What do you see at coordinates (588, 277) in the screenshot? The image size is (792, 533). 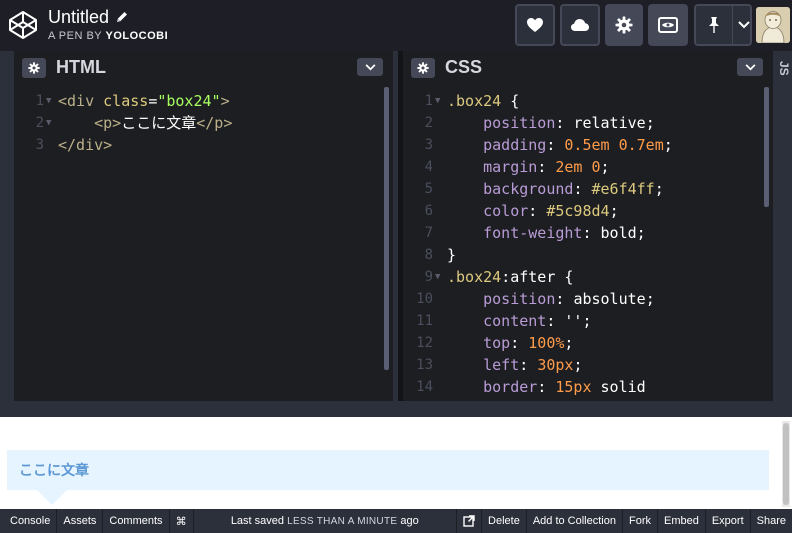 I see `code-line: 9 ▼ .box24:after {` at bounding box center [588, 277].